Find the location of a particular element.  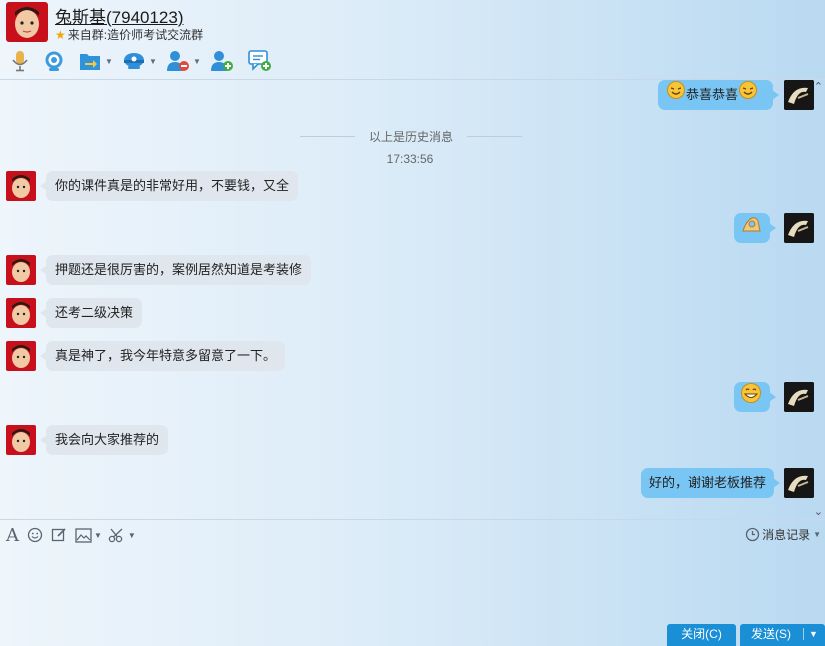

group-source: ★ 来自群:造价师考试交流群 is located at coordinates (129, 34).